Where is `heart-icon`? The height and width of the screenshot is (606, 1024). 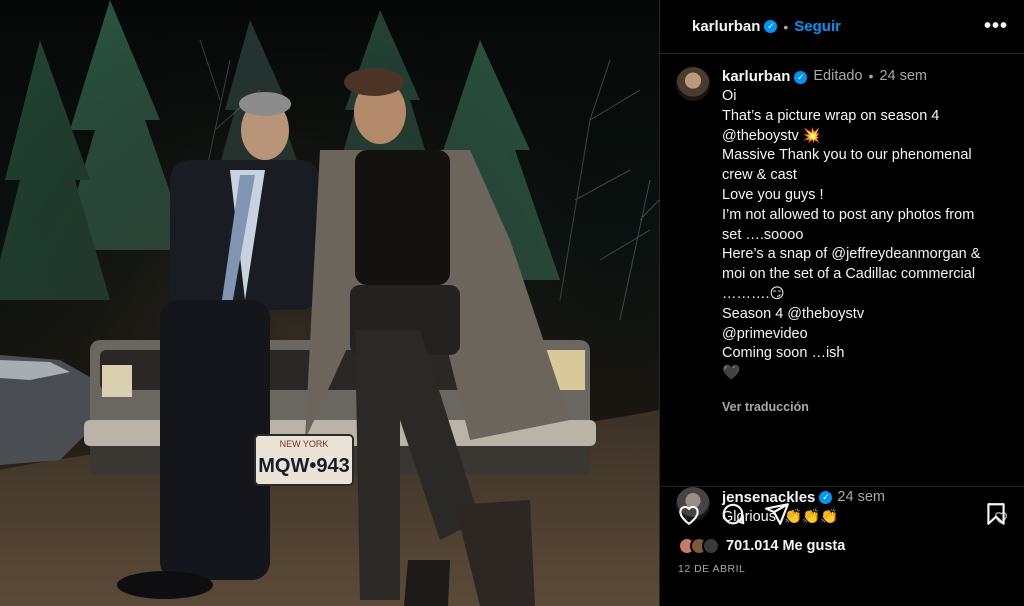
heart-icon is located at coordinates (689, 514).